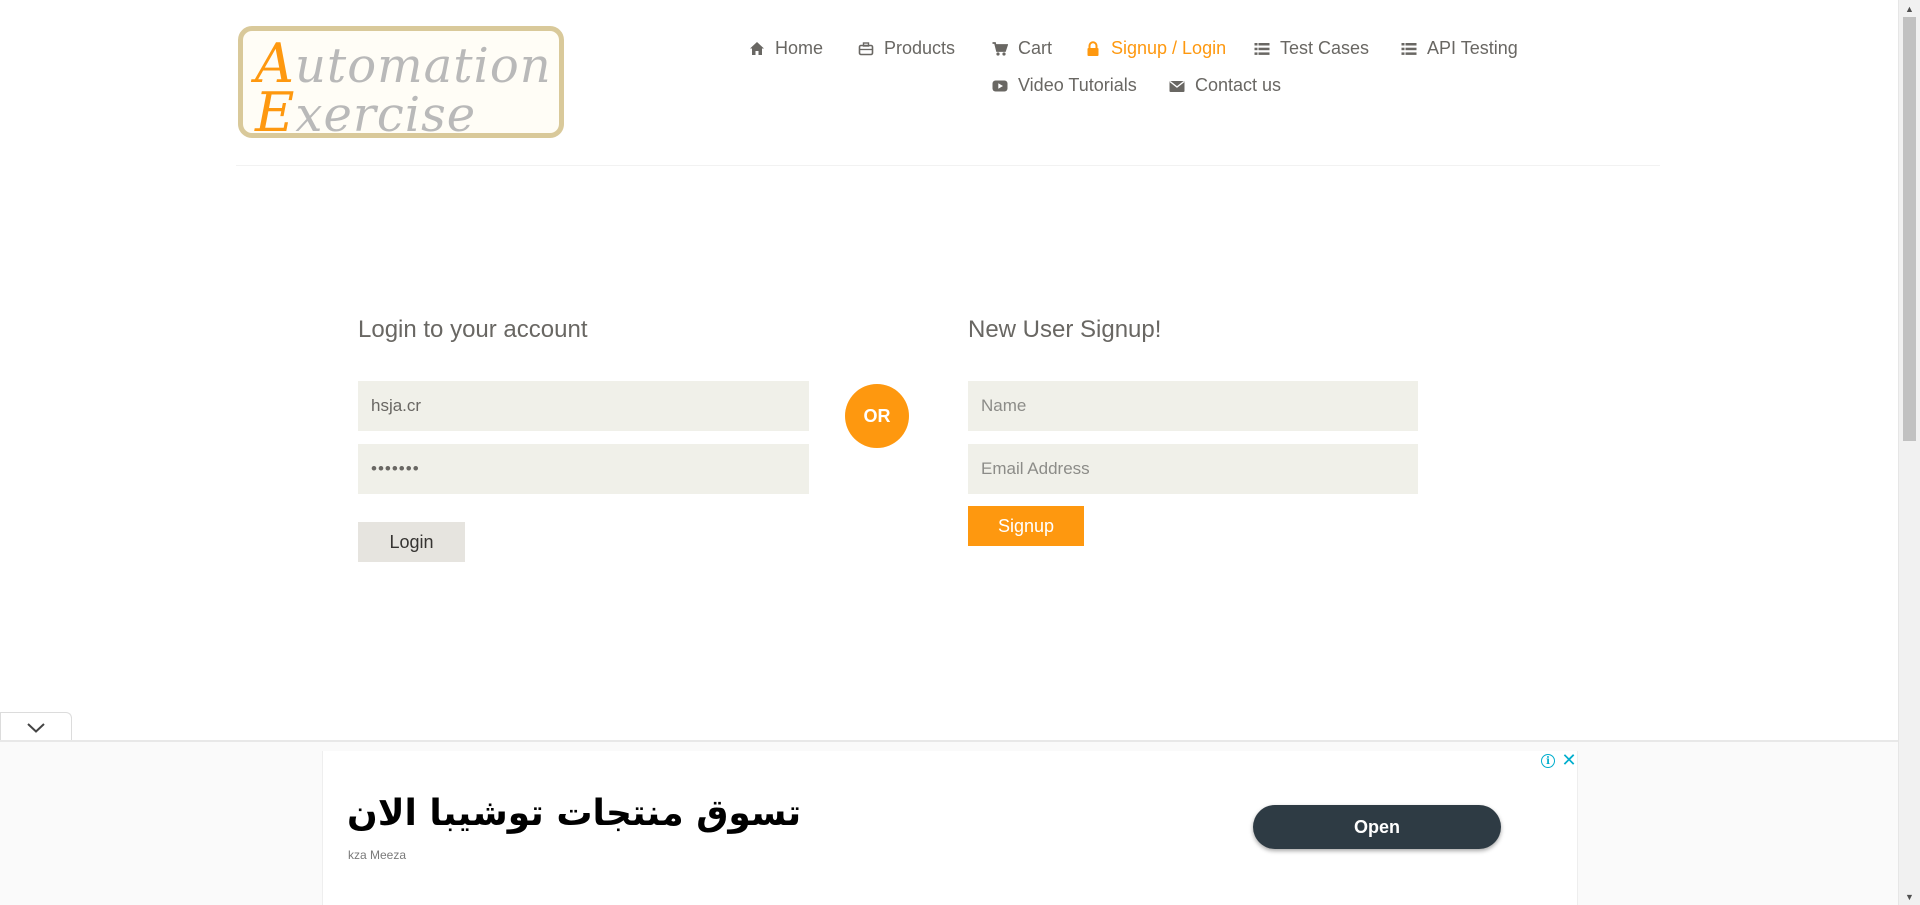  Describe the element at coordinates (757, 48) in the screenshot. I see `home-icon` at that location.